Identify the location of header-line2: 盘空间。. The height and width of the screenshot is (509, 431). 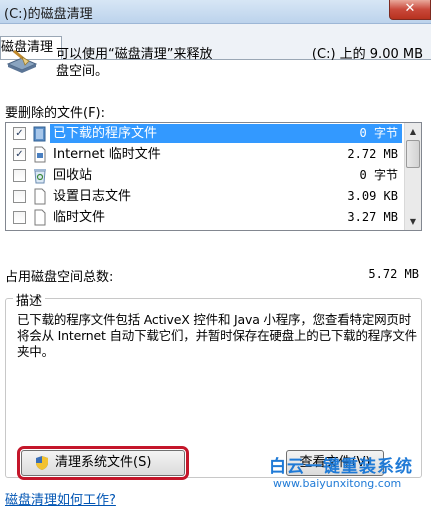
(82, 71).